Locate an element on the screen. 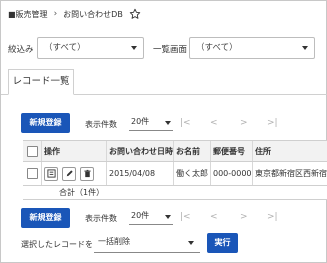  edit-icon is located at coordinates (69, 173).